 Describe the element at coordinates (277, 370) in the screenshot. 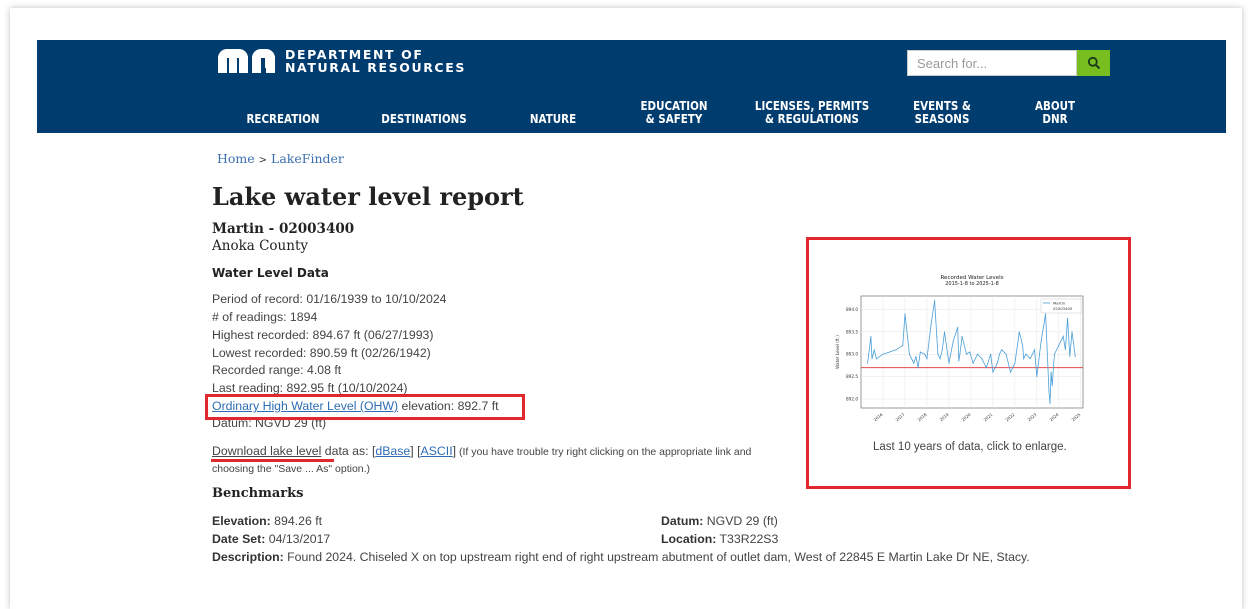

I see `recorded-range: Recorded range: 4.08 ft` at that location.